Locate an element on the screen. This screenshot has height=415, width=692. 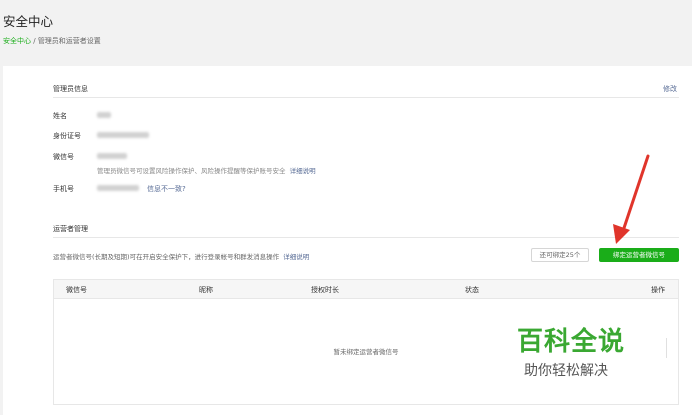
name-value-redacted is located at coordinates (104, 115).